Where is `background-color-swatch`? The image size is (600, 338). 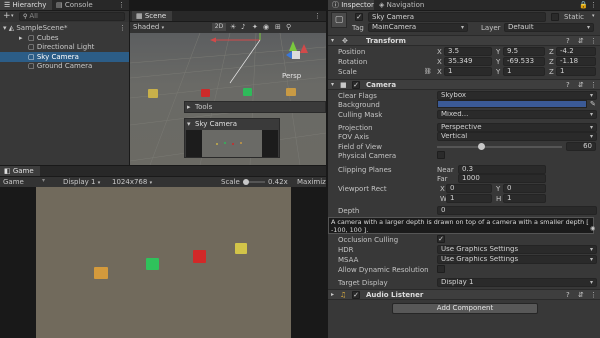
background-color-swatch is located at coordinates (512, 104).